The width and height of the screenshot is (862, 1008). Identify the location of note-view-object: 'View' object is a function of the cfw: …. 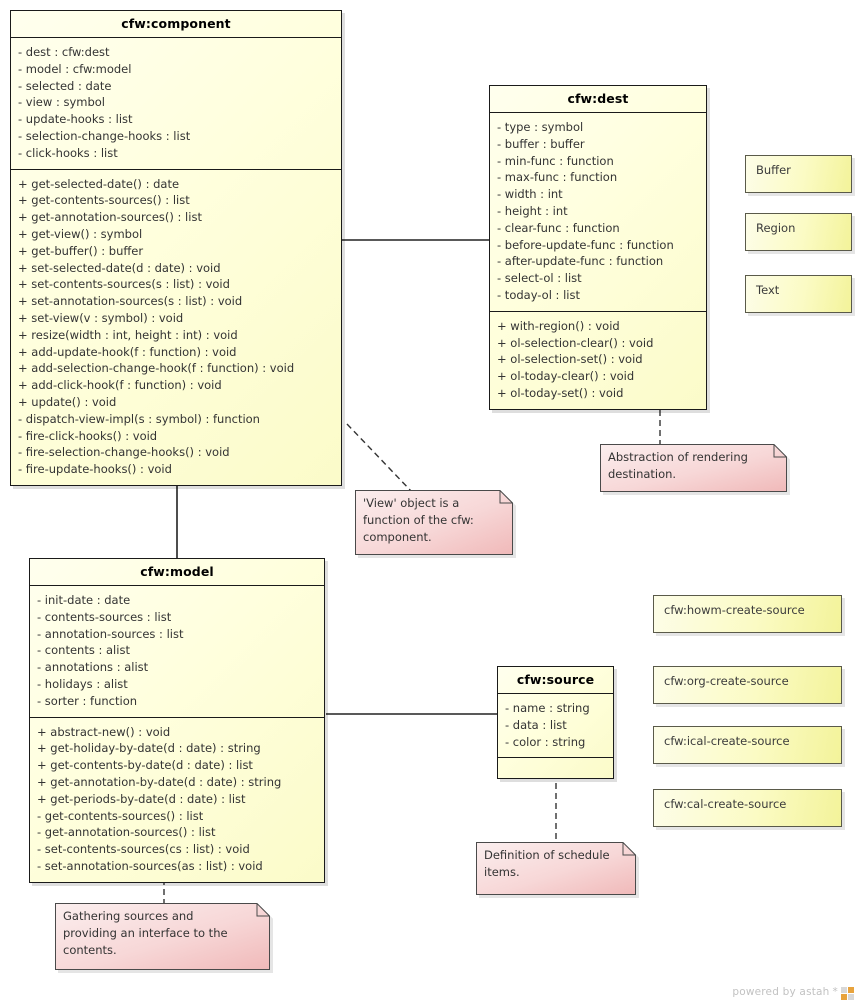
(434, 522).